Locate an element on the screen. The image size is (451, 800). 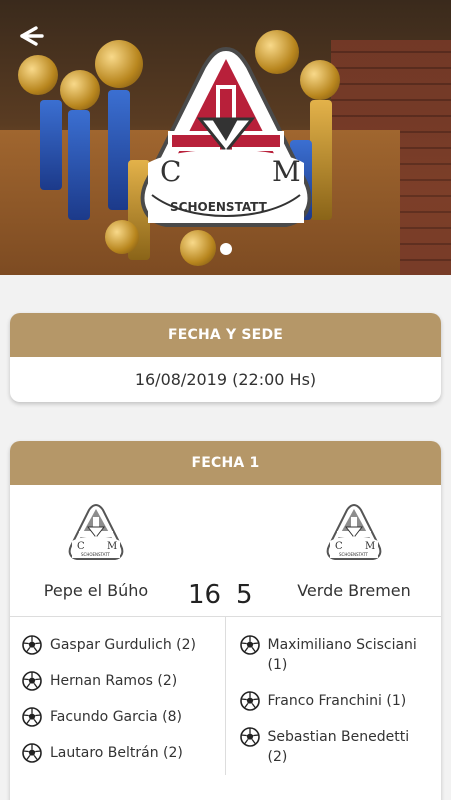
away-team: C M SCHOENSTATT Verde Bremen is located at coordinates (354, 551).